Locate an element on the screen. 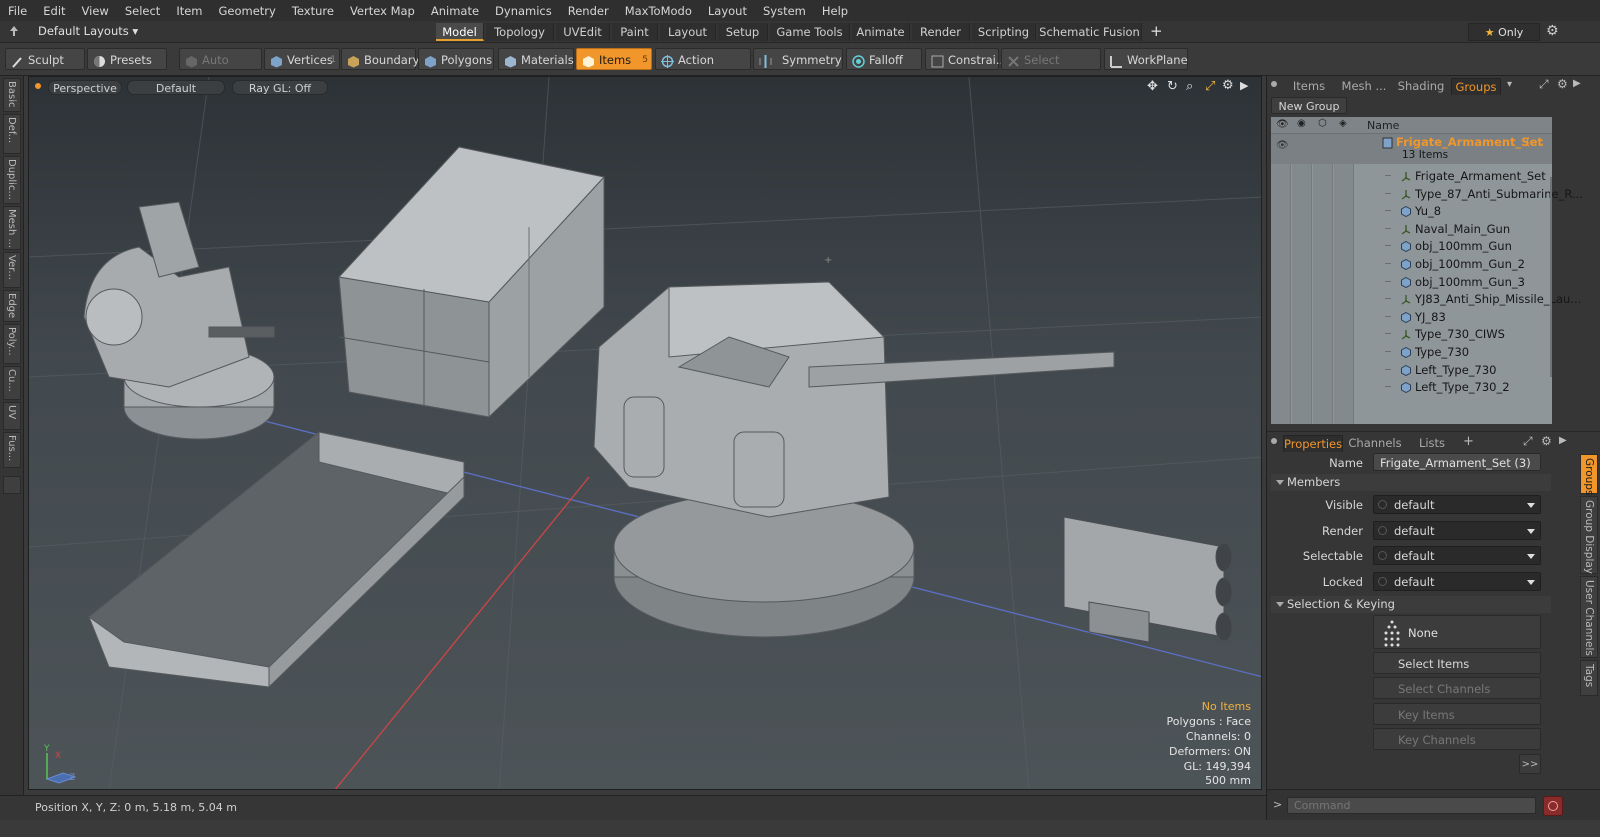  side-tab-group-display: Group Display is located at coordinates (1589, 535).